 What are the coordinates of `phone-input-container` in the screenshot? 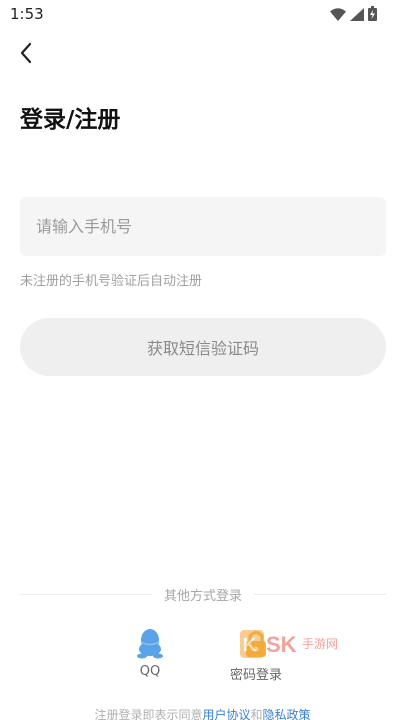 It's located at (203, 226).